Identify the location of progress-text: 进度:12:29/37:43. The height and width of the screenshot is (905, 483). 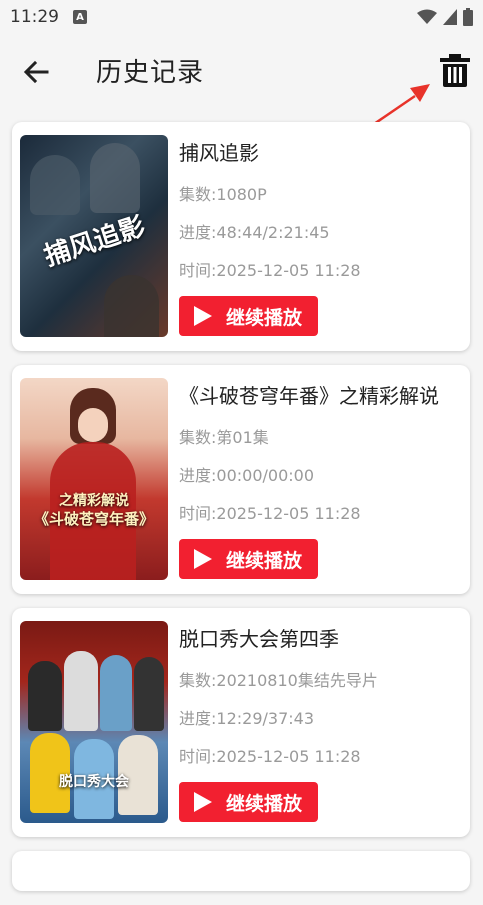
(247, 718).